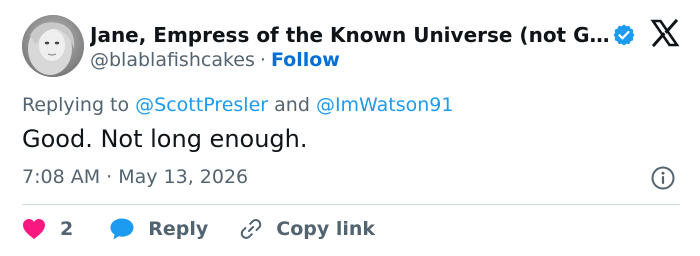 This screenshot has width=700, height=256. What do you see at coordinates (135, 177) in the screenshot?
I see `tweet-timestamp: 7:08 AM · May 13, 2026` at bounding box center [135, 177].